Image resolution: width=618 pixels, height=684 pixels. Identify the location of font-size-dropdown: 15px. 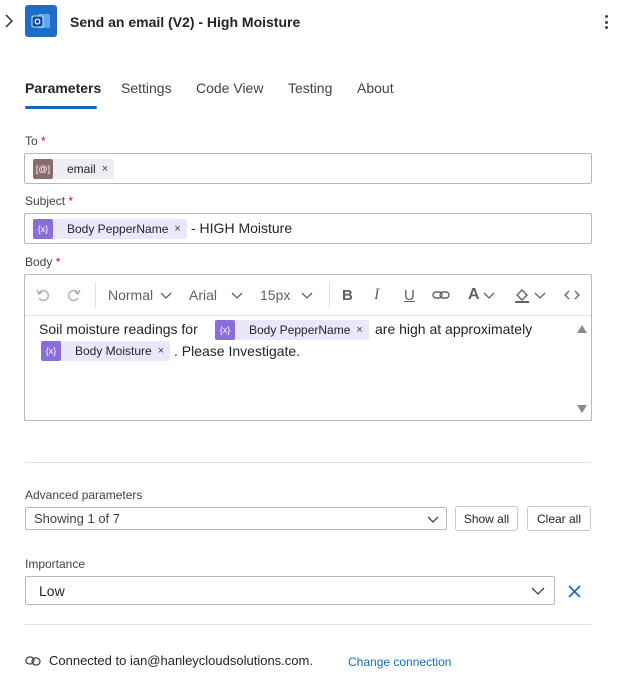
(287, 295).